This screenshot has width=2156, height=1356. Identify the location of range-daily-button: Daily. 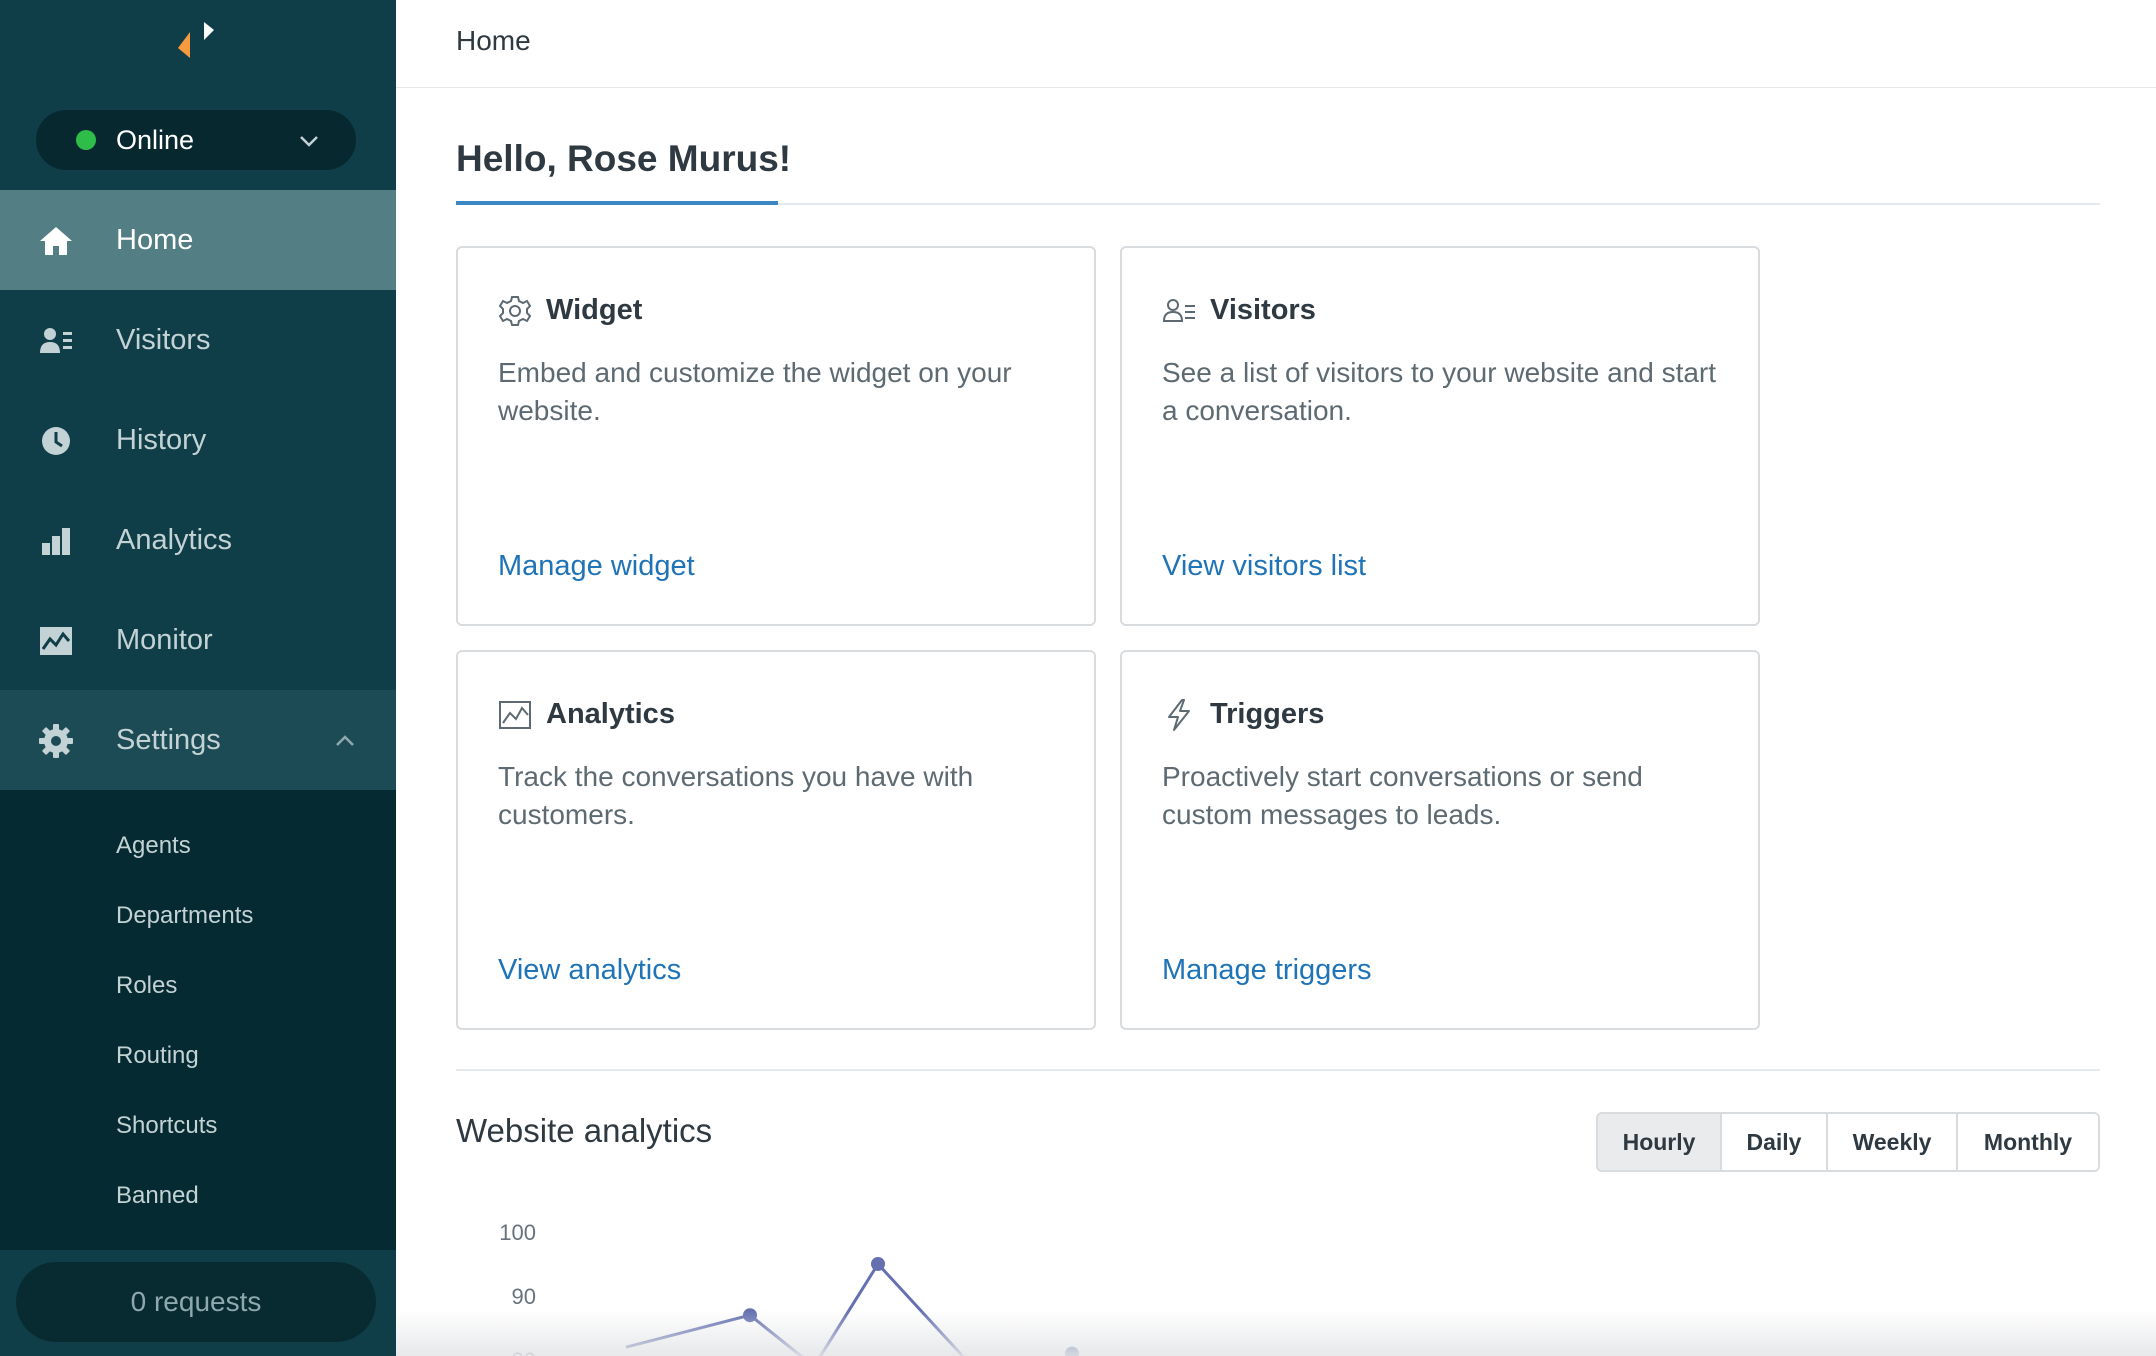
(1775, 1142).